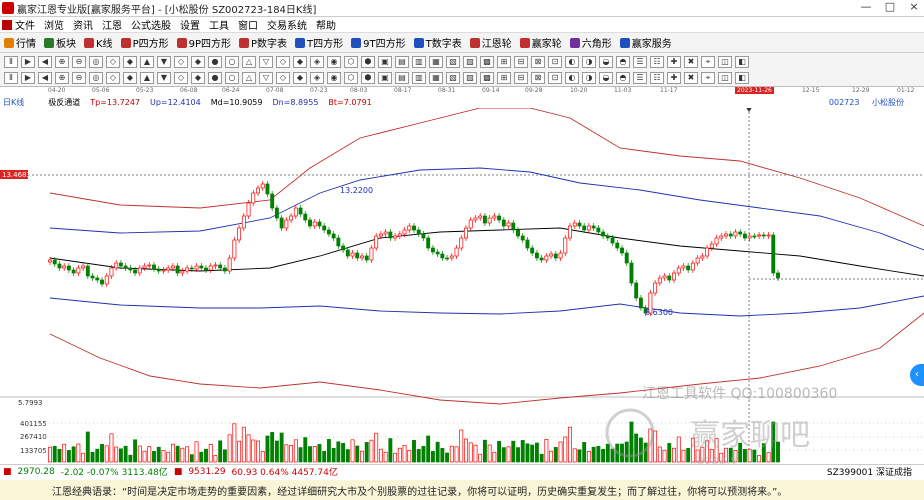 The image size is (924, 500). I want to click on maximize-button: □, so click(890, 6).